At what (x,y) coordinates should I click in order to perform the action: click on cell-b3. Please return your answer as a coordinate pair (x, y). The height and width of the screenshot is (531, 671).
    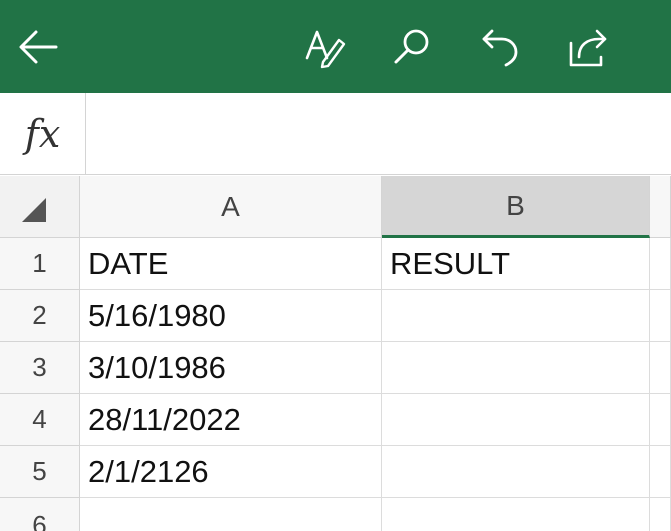
    Looking at the image, I should click on (516, 368).